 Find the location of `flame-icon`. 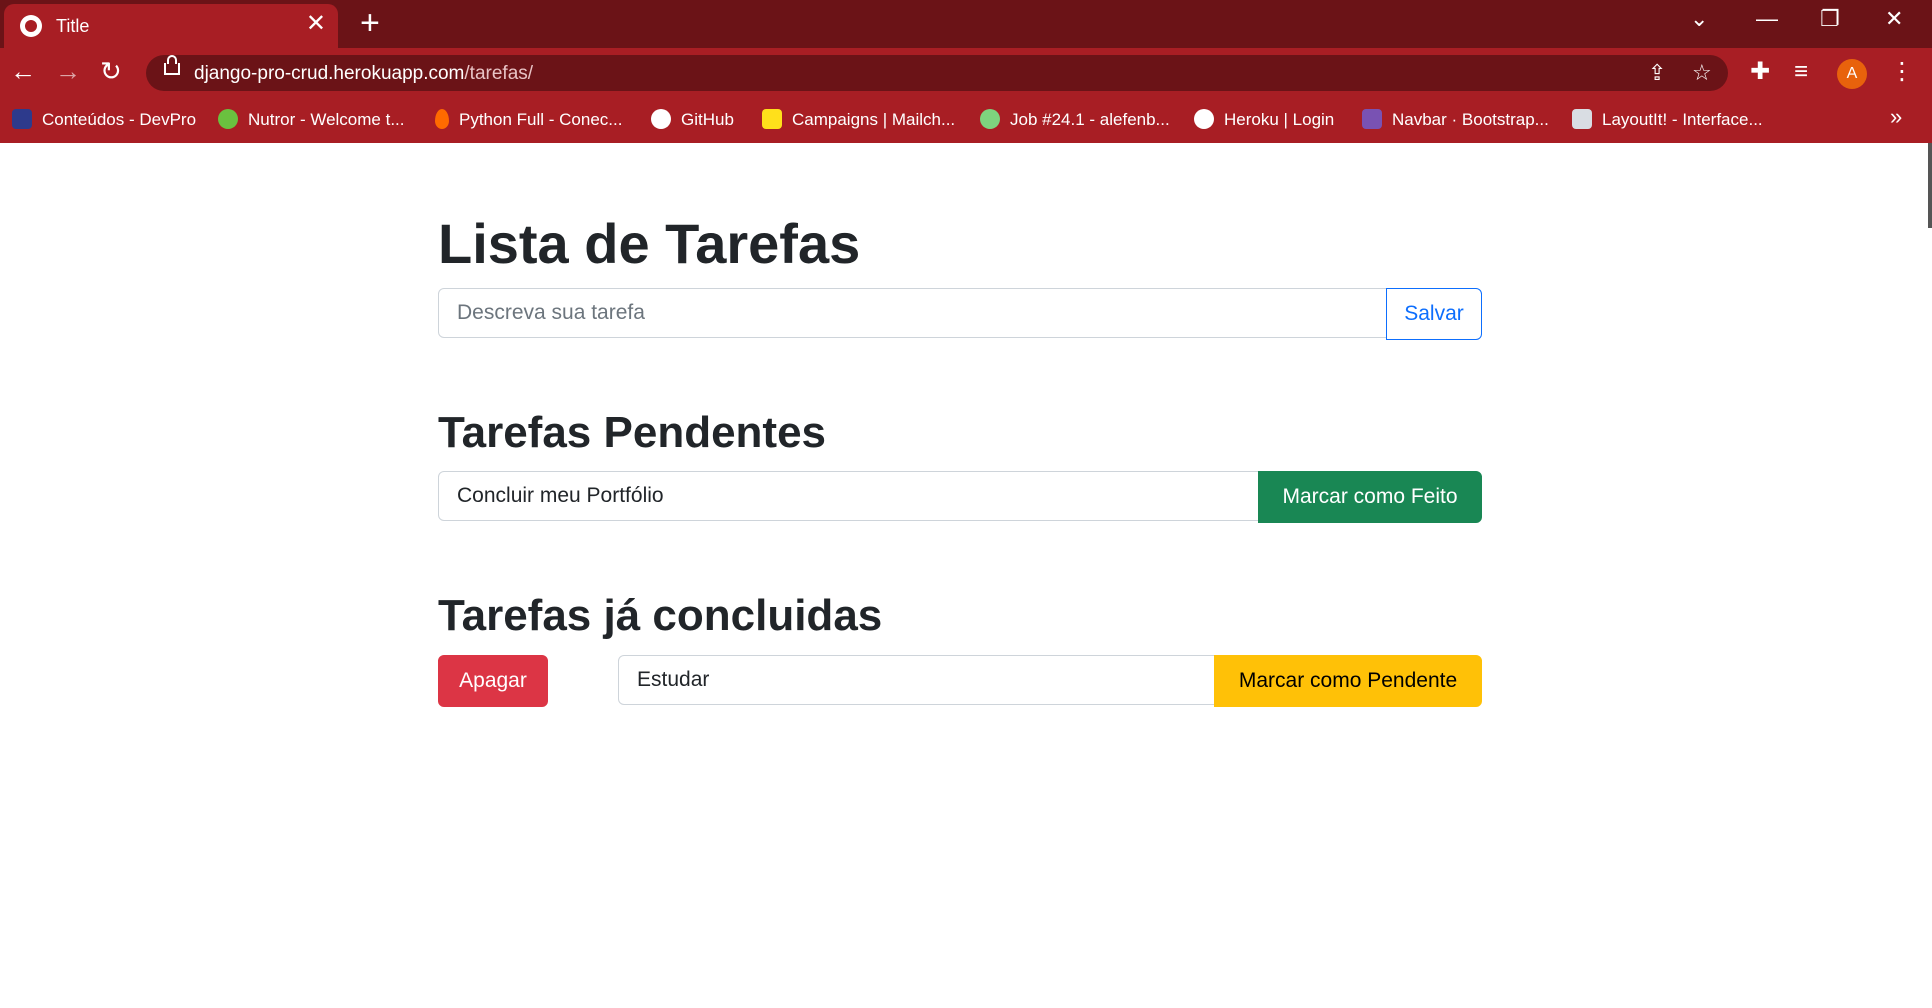

flame-icon is located at coordinates (442, 119).